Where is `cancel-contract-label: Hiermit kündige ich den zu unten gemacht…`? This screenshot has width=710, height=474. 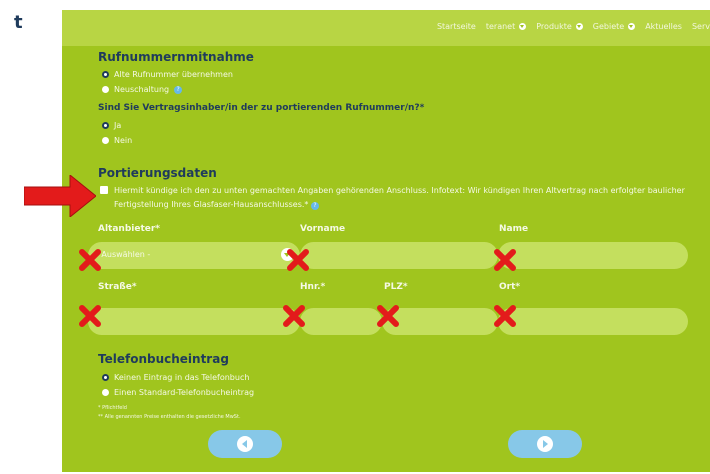
cancel-contract-label: Hiermit kündige ich den zu unten gemacht… is located at coordinates (399, 198).